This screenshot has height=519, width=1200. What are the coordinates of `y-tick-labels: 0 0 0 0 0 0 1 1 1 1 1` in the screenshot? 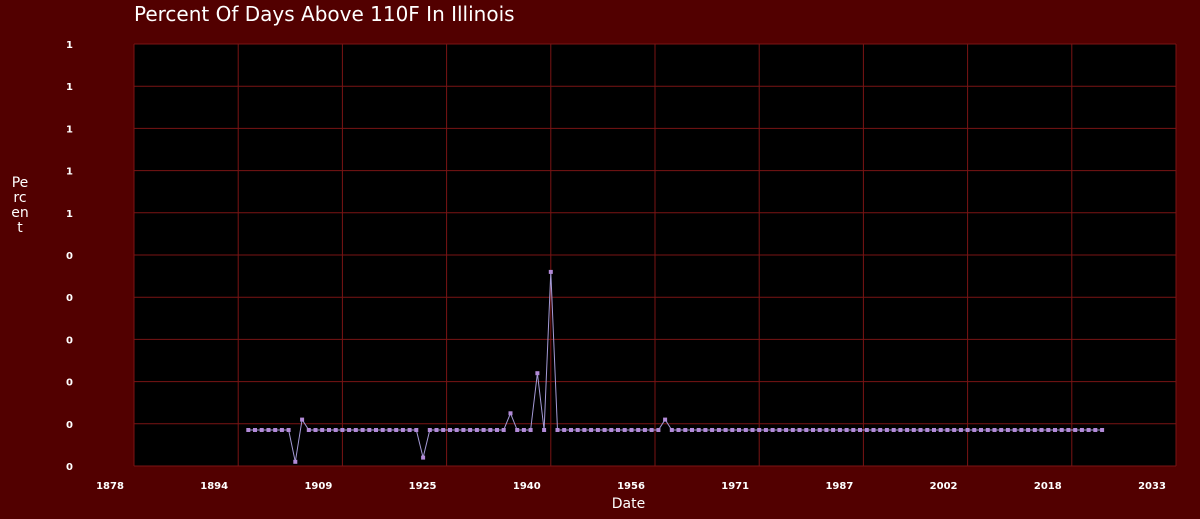 It's located at (69, 256).